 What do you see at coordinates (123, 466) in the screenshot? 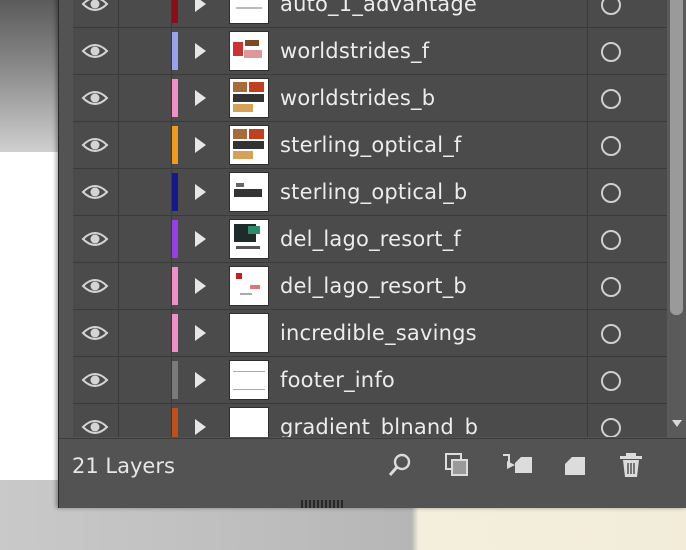
I see `layer-count-label: 21 Layers` at bounding box center [123, 466].